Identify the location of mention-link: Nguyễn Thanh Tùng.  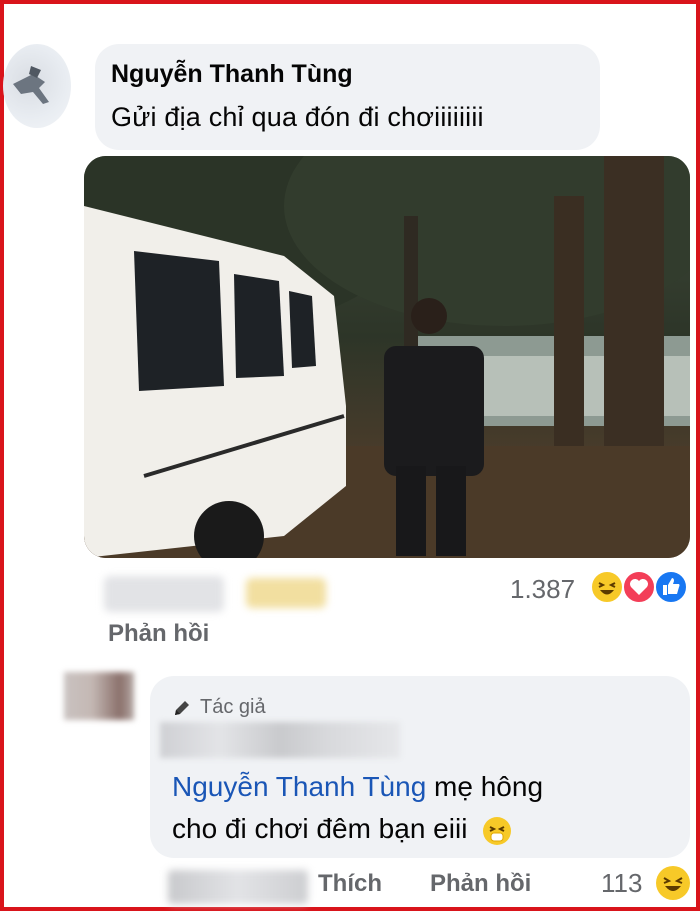
(299, 786).